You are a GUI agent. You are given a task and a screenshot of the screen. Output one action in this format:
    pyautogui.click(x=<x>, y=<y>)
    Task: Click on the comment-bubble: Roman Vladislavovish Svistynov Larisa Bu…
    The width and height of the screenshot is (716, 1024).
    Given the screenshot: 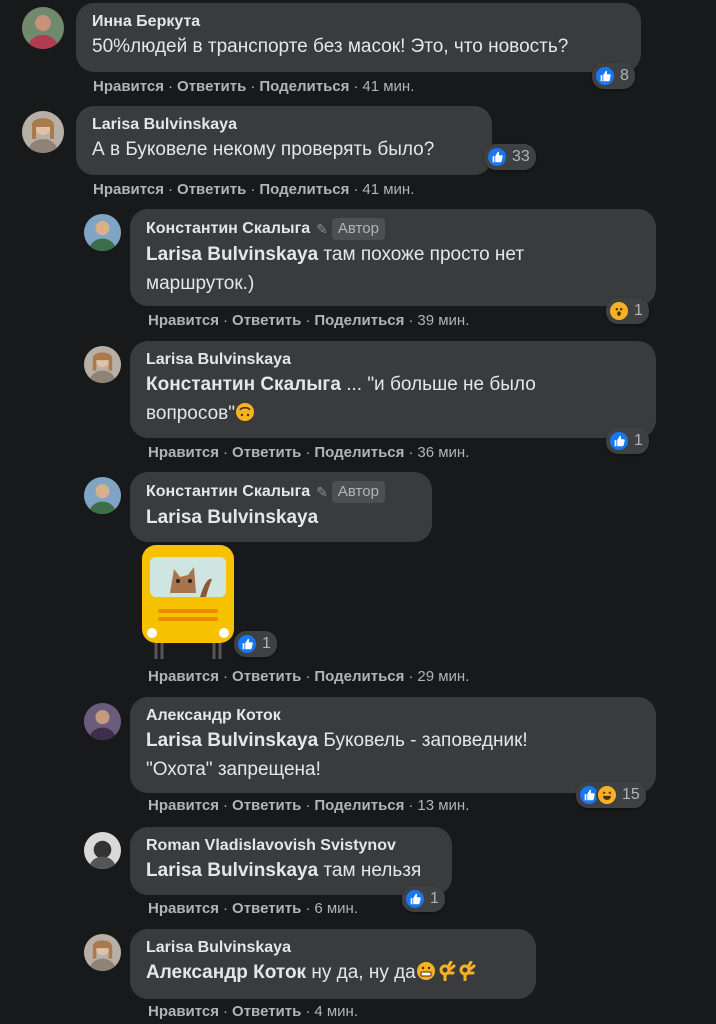 What is the action you would take?
    pyautogui.click(x=291, y=861)
    